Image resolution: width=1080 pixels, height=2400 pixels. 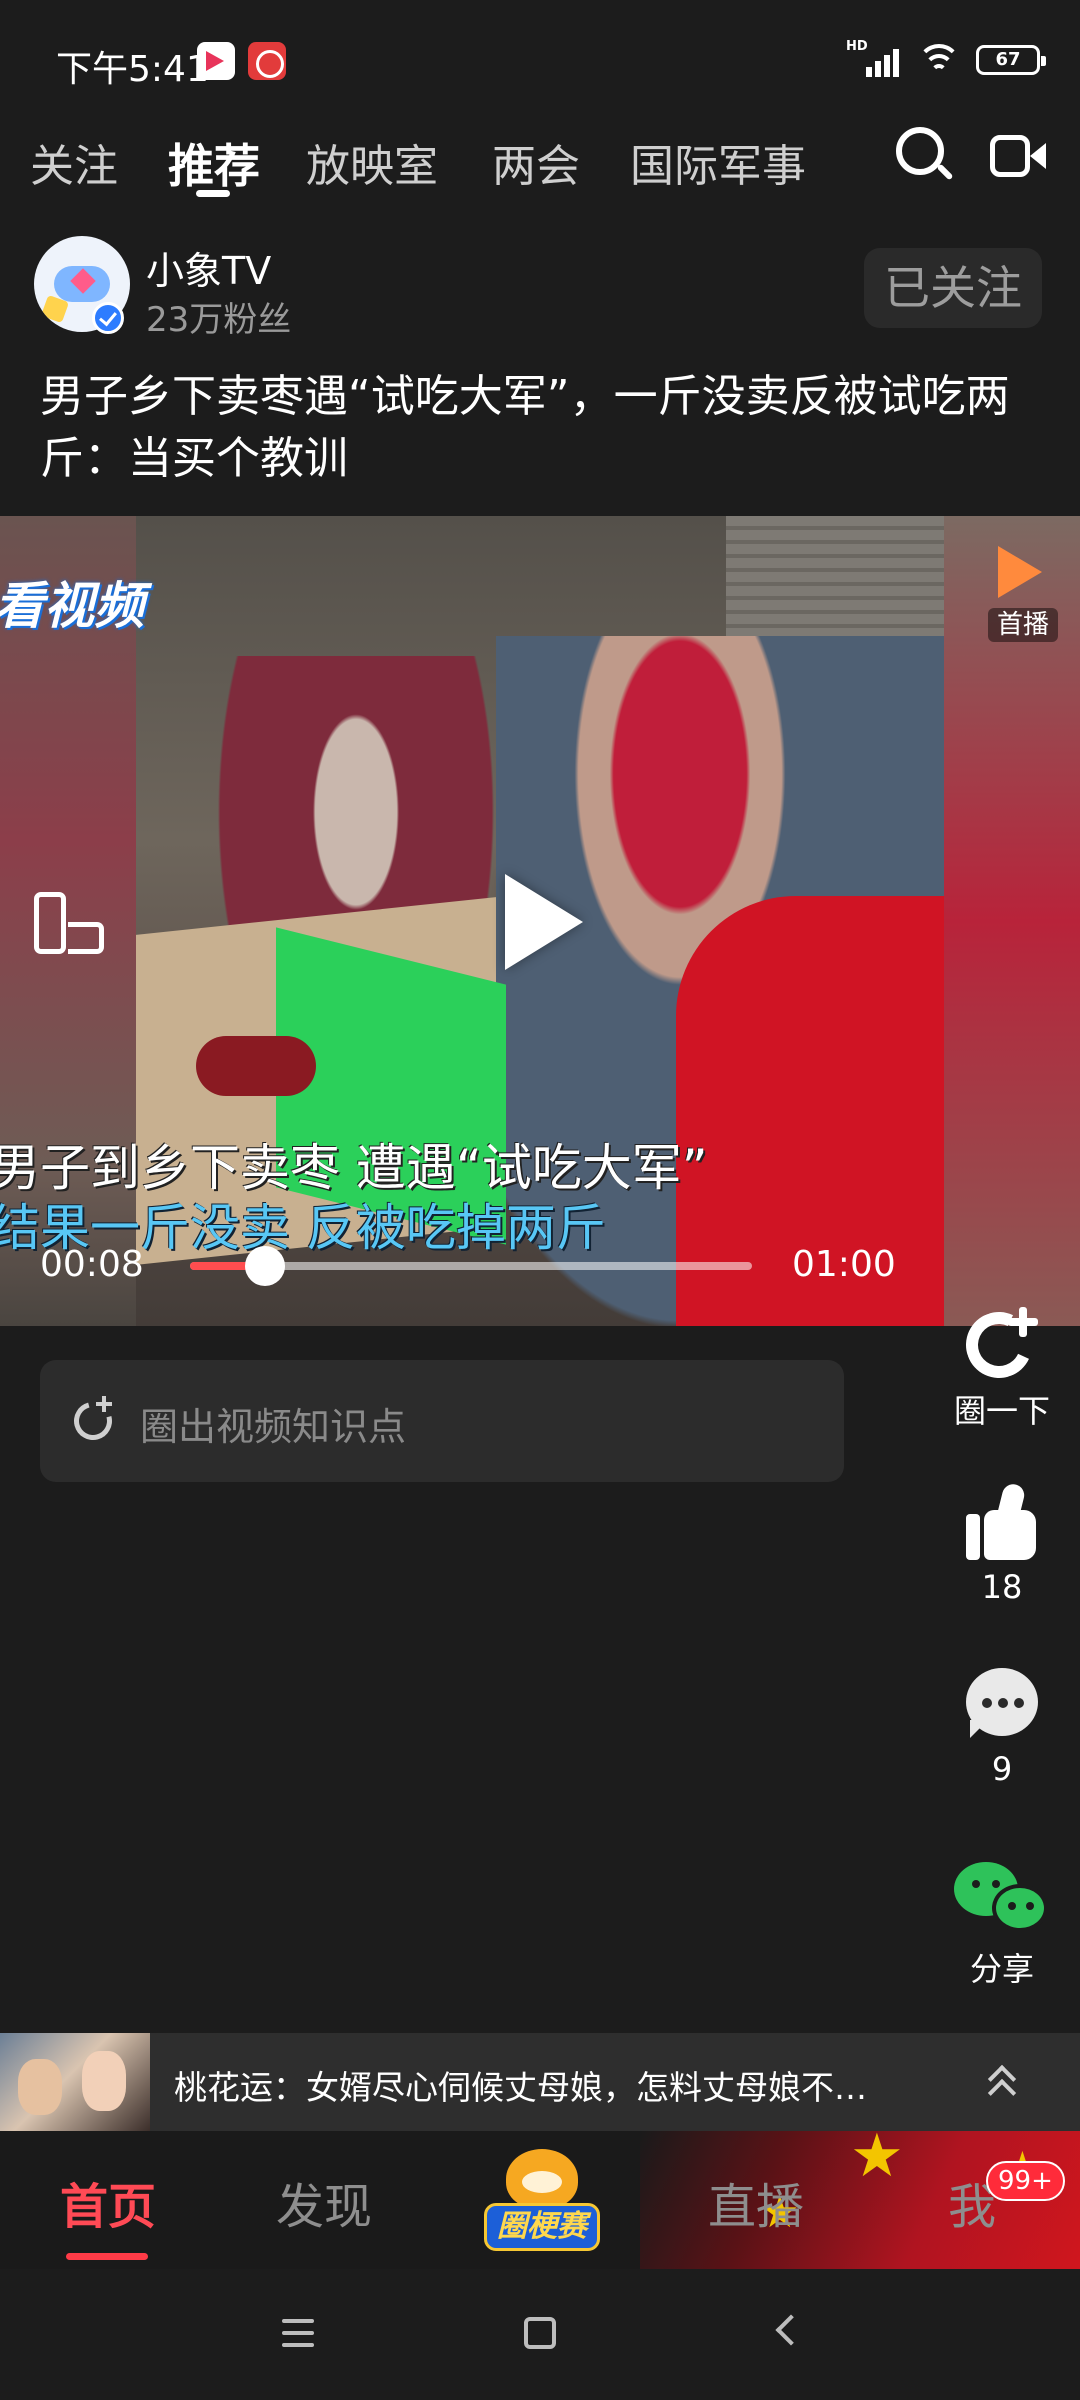 I want to click on status-bar: 下午5:41 HD 67, so click(x=540, y=60).